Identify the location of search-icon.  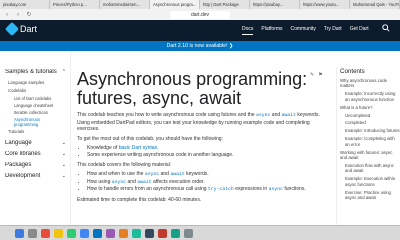
(386, 28).